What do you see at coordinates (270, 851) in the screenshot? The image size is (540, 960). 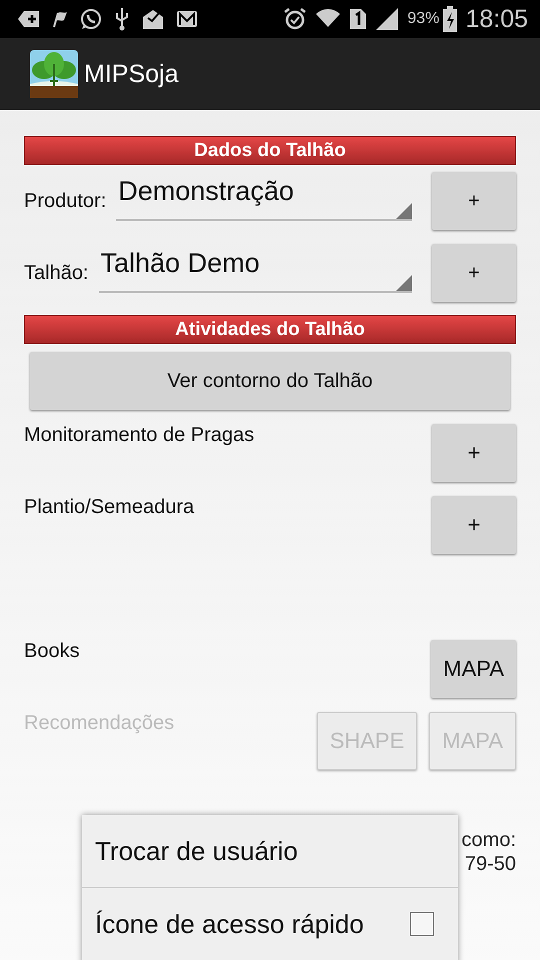 I see `menu-item: Trocar de usuário` at bounding box center [270, 851].